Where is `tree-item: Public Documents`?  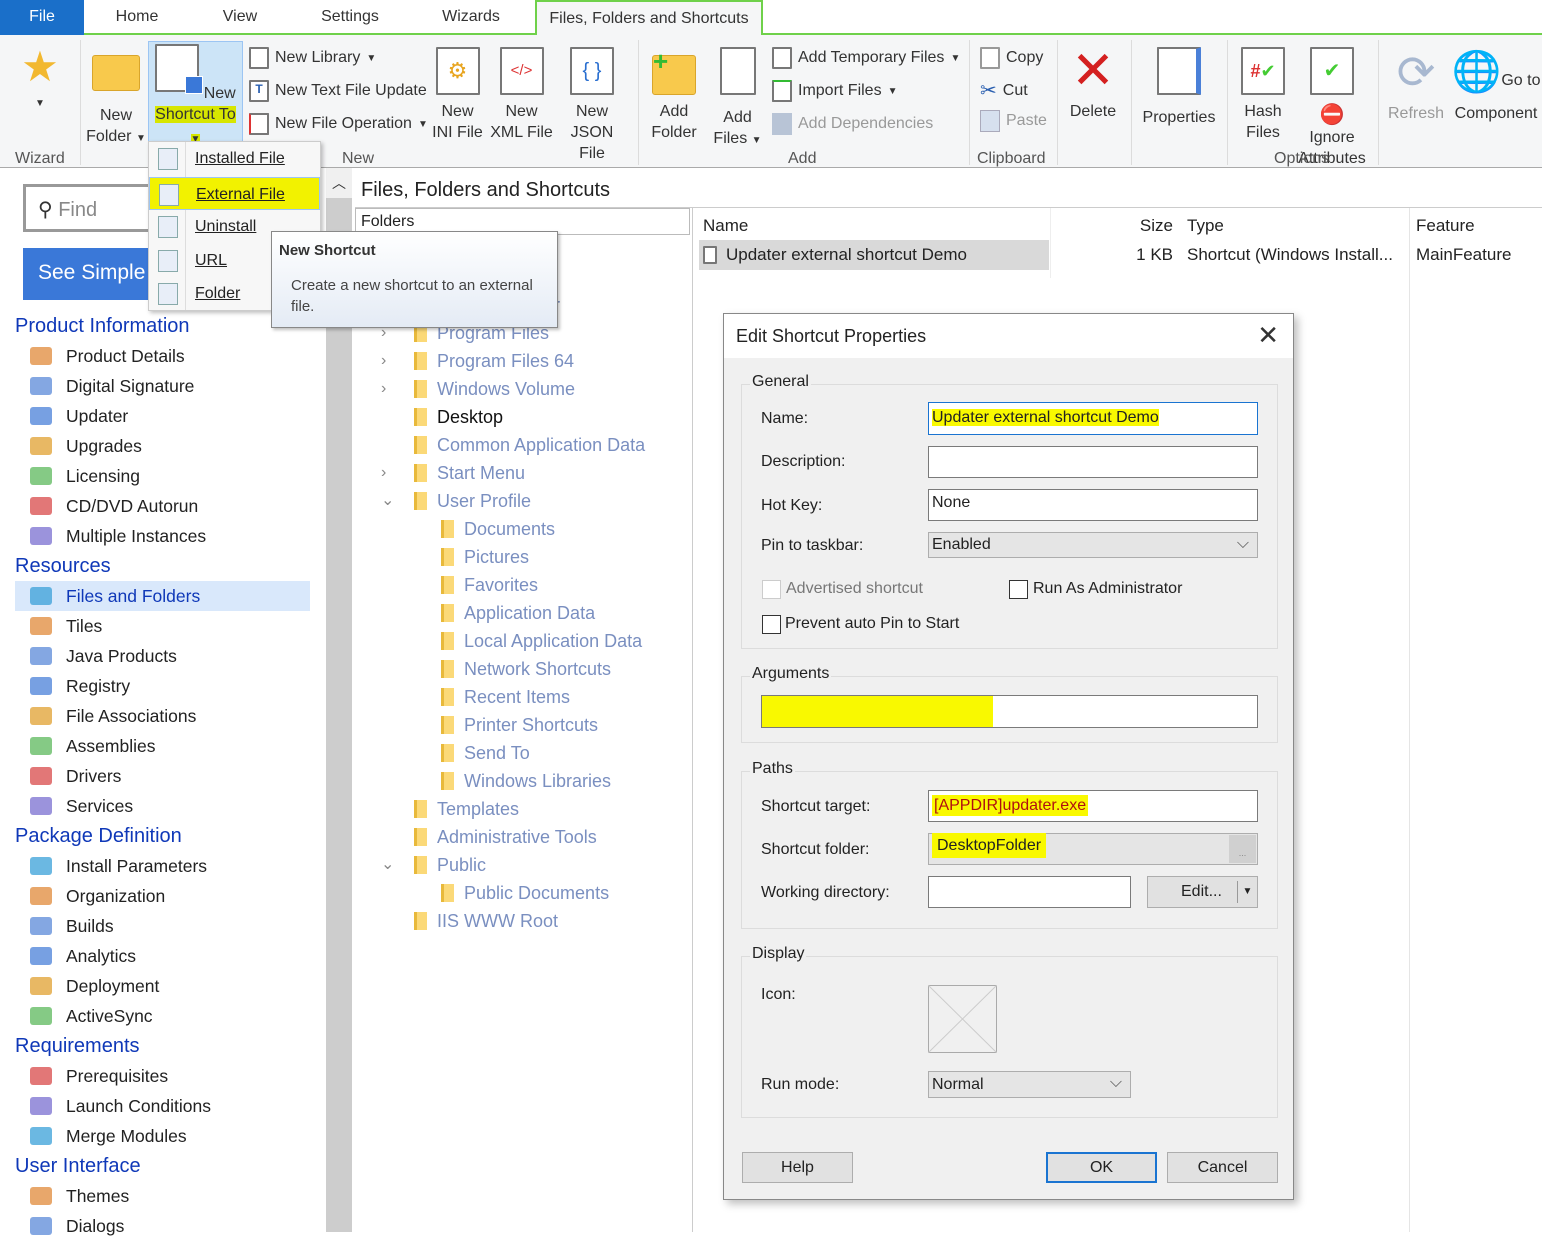
tree-item: Public Documents is located at coordinates (525, 893).